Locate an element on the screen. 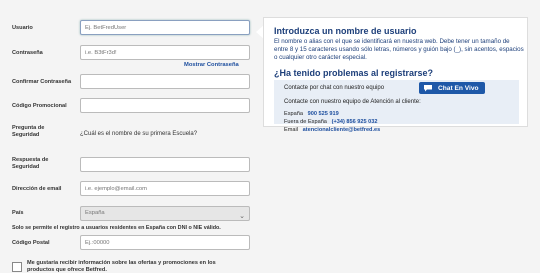 This screenshot has height=273, width=540. promo-code-row: Código Promocional is located at coordinates (131, 106).